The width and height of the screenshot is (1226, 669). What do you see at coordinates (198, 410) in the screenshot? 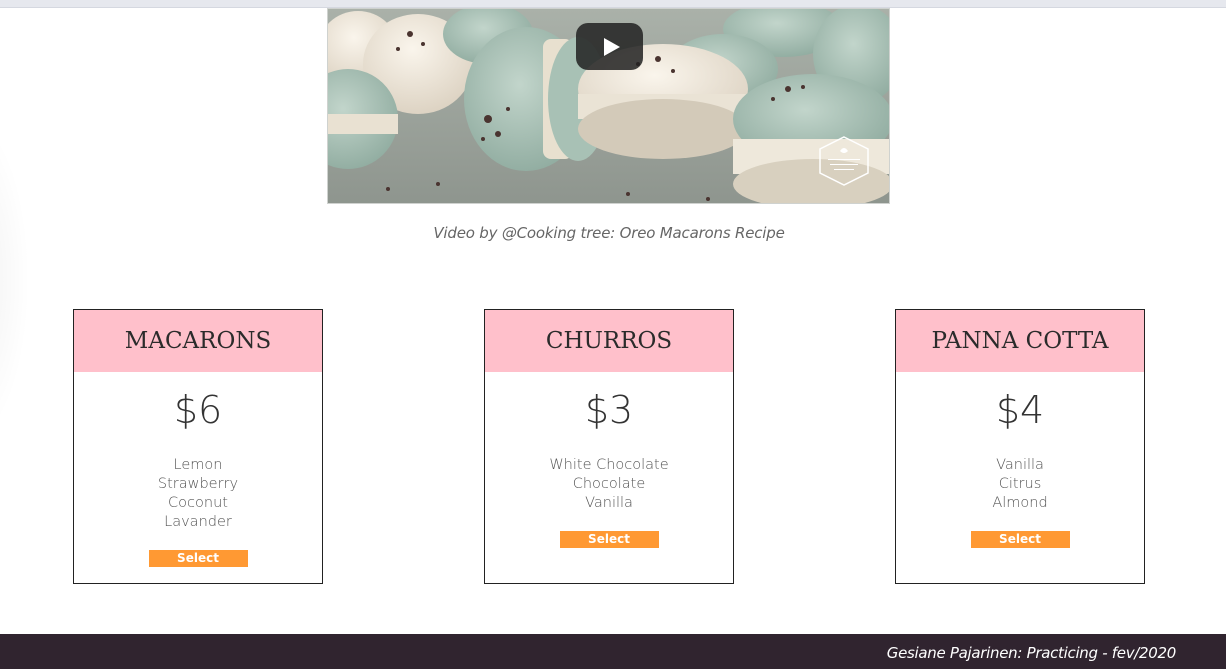
I see `card-price: $6` at bounding box center [198, 410].